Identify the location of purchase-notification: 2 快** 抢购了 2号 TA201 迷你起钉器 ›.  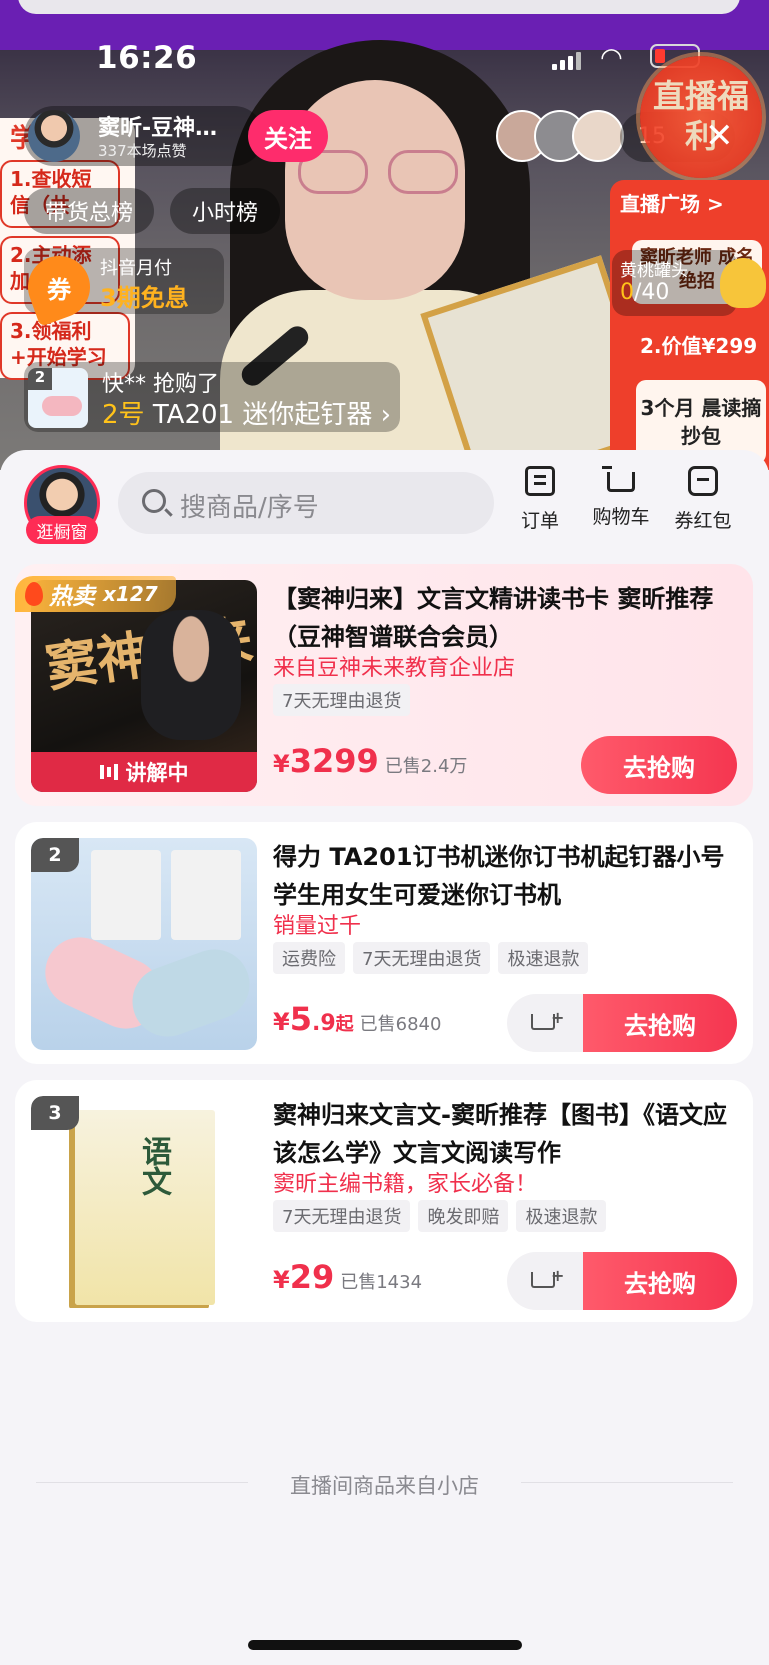
(212, 397).